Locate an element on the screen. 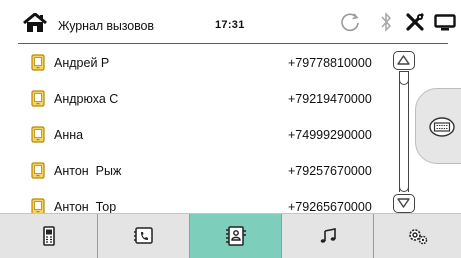 This screenshot has width=461, height=258. home-icon is located at coordinates (35, 23).